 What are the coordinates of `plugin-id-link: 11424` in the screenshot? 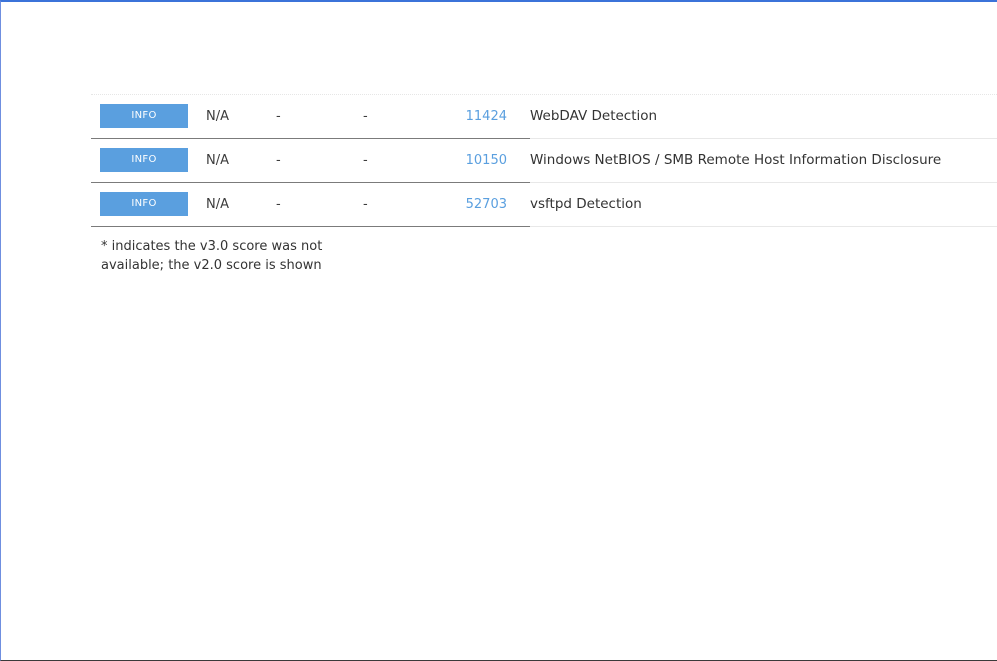 It's located at (299, 116).